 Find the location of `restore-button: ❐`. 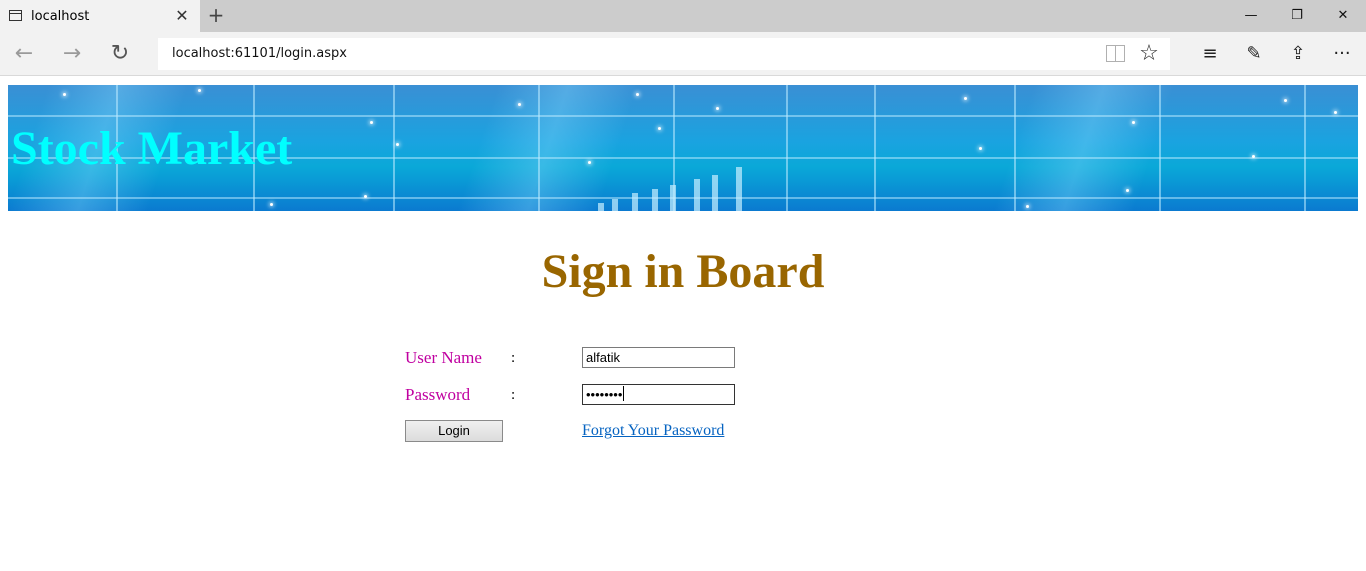

restore-button: ❐ is located at coordinates (1297, 16).